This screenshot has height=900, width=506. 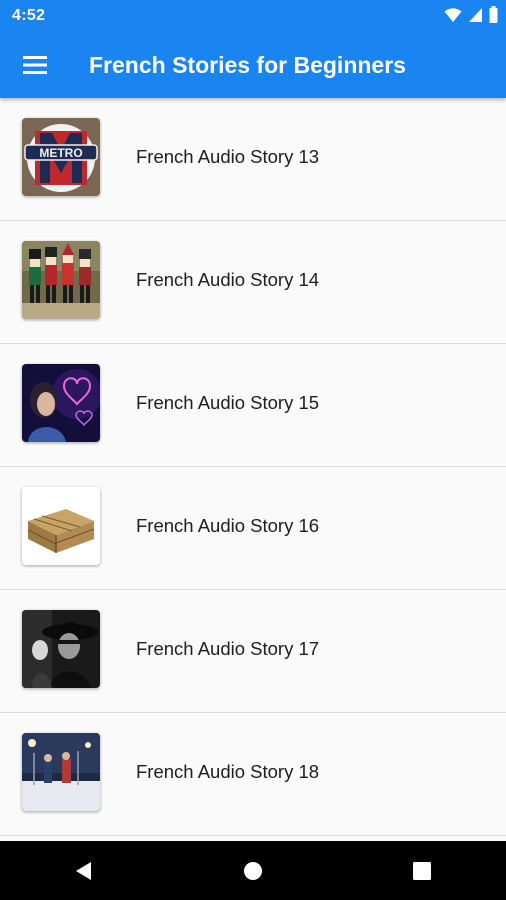 I want to click on back-icon, so click(x=84, y=870).